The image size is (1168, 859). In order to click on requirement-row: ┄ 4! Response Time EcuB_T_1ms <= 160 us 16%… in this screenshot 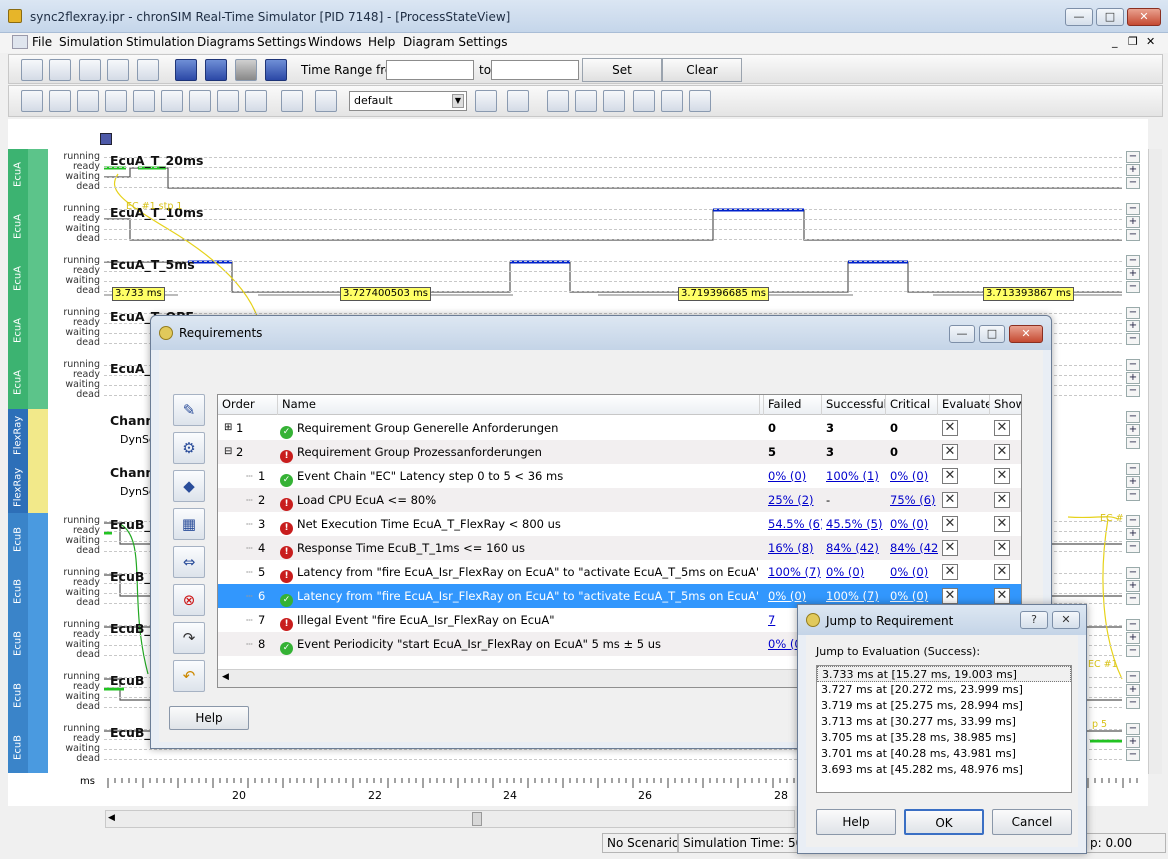, I will do `click(619, 548)`.